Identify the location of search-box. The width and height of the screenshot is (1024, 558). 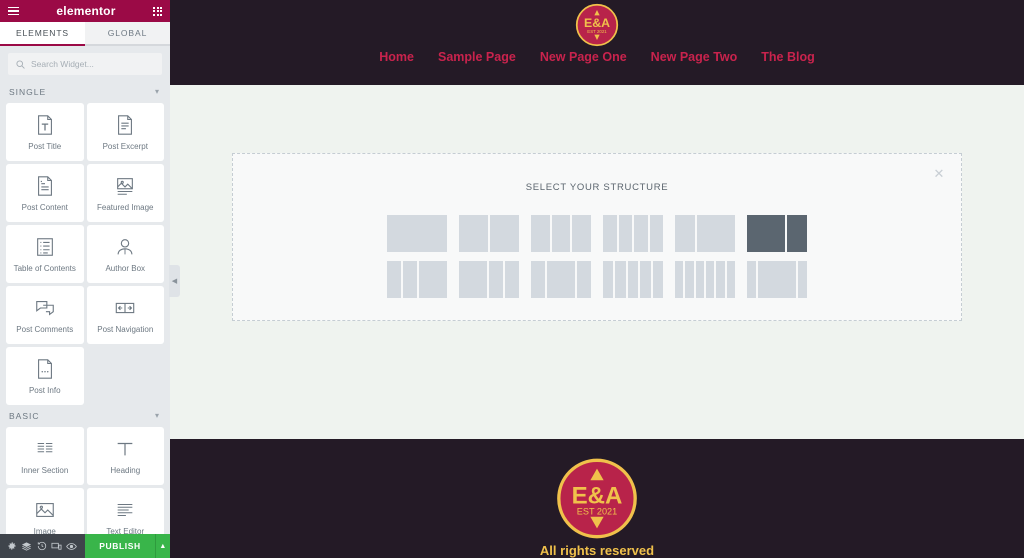
(85, 64).